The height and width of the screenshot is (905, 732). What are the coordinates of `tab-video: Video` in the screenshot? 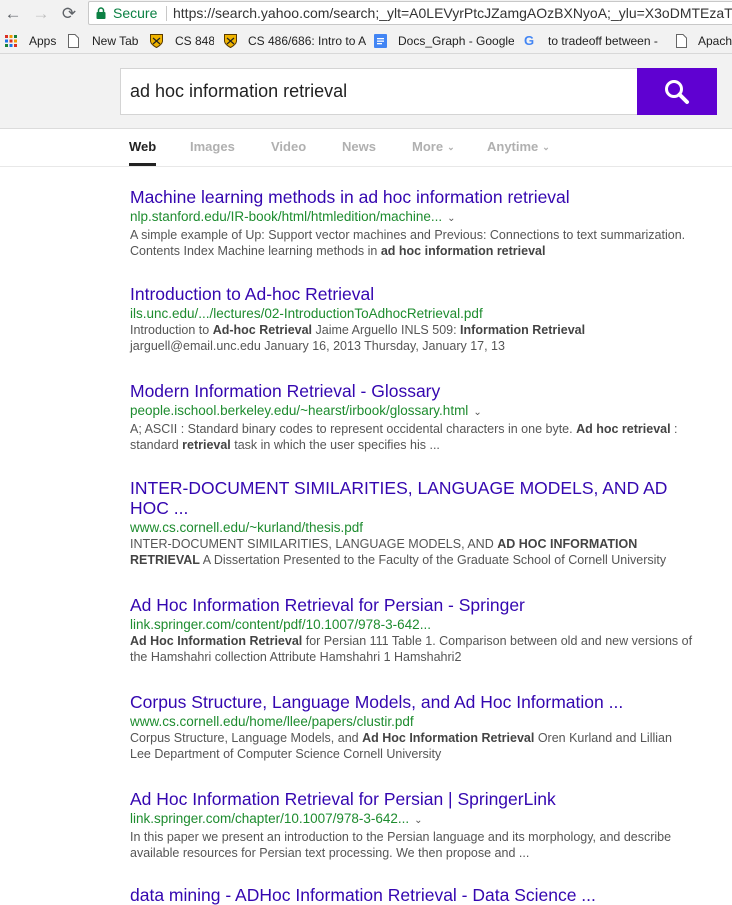 It's located at (288, 147).